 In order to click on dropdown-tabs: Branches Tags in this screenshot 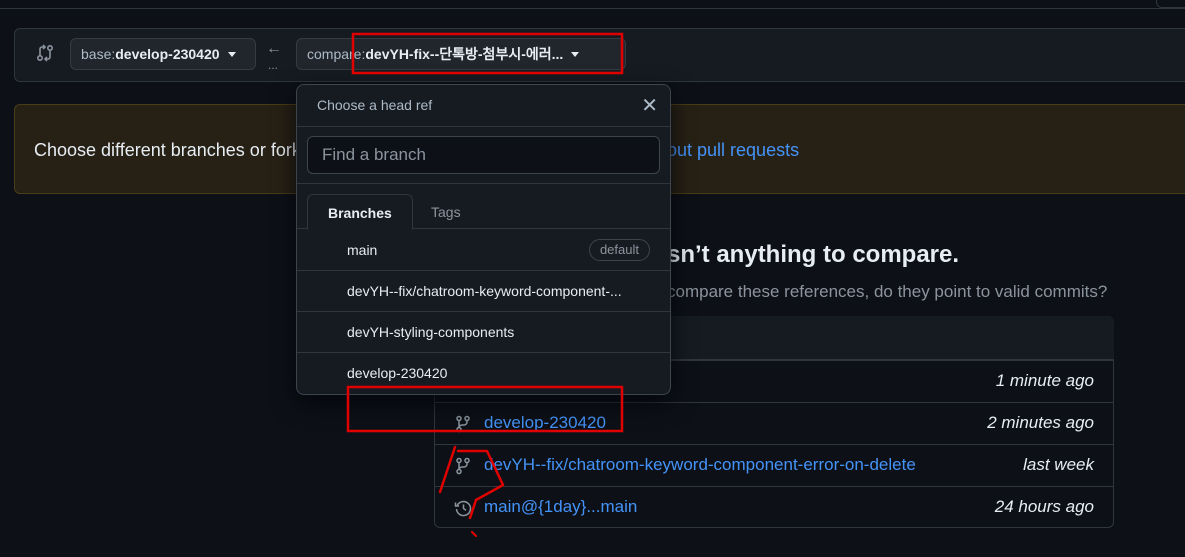, I will do `click(483, 207)`.